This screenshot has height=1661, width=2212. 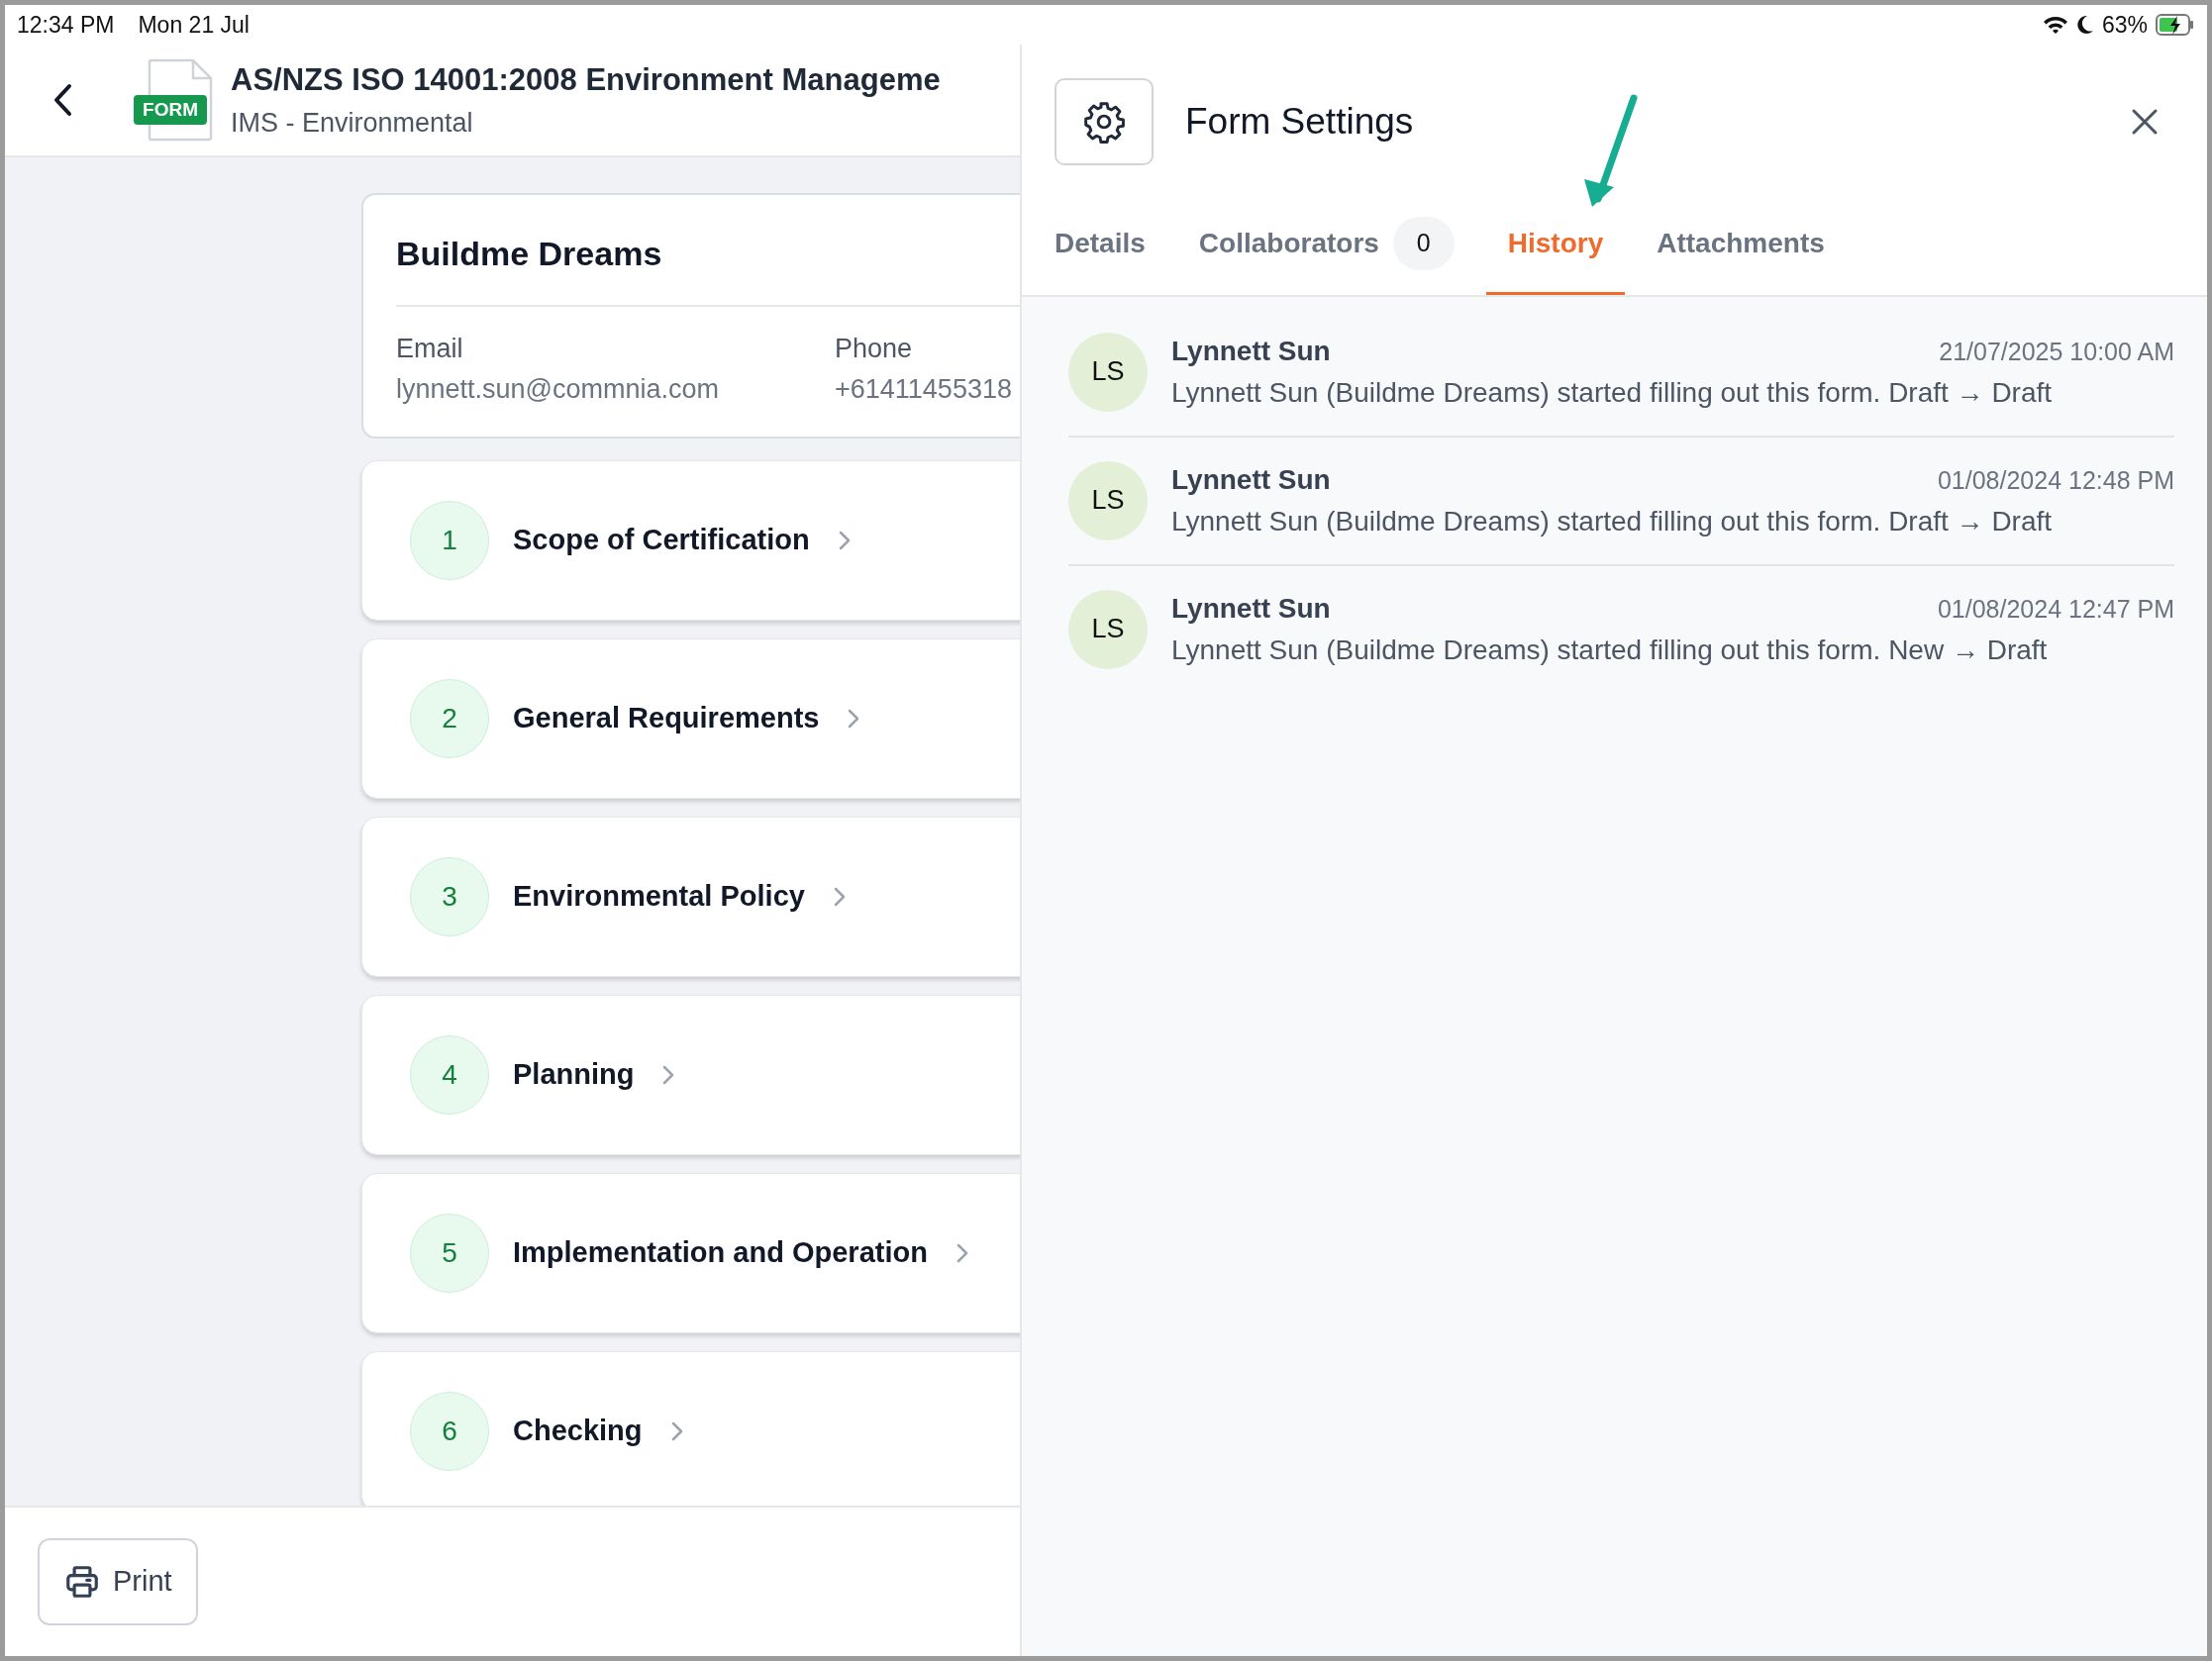 I want to click on history-timestamp: 01/08/2024 12:47 PM, so click(x=2055, y=609).